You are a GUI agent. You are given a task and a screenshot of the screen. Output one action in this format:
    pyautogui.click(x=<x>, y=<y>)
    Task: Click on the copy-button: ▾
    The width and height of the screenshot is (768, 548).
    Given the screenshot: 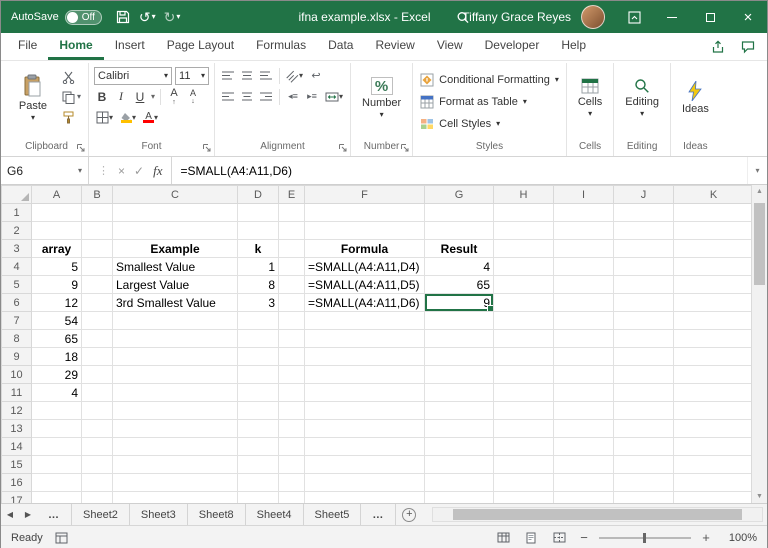 What is the action you would take?
    pyautogui.click(x=71, y=97)
    